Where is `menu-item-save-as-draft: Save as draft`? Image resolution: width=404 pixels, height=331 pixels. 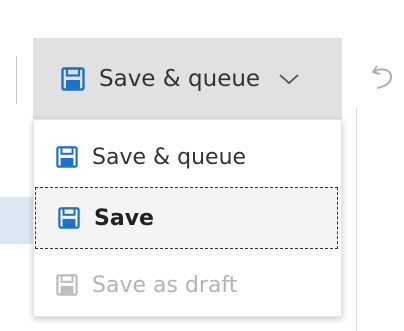 menu-item-save-as-draft: Save as draft is located at coordinates (187, 285).